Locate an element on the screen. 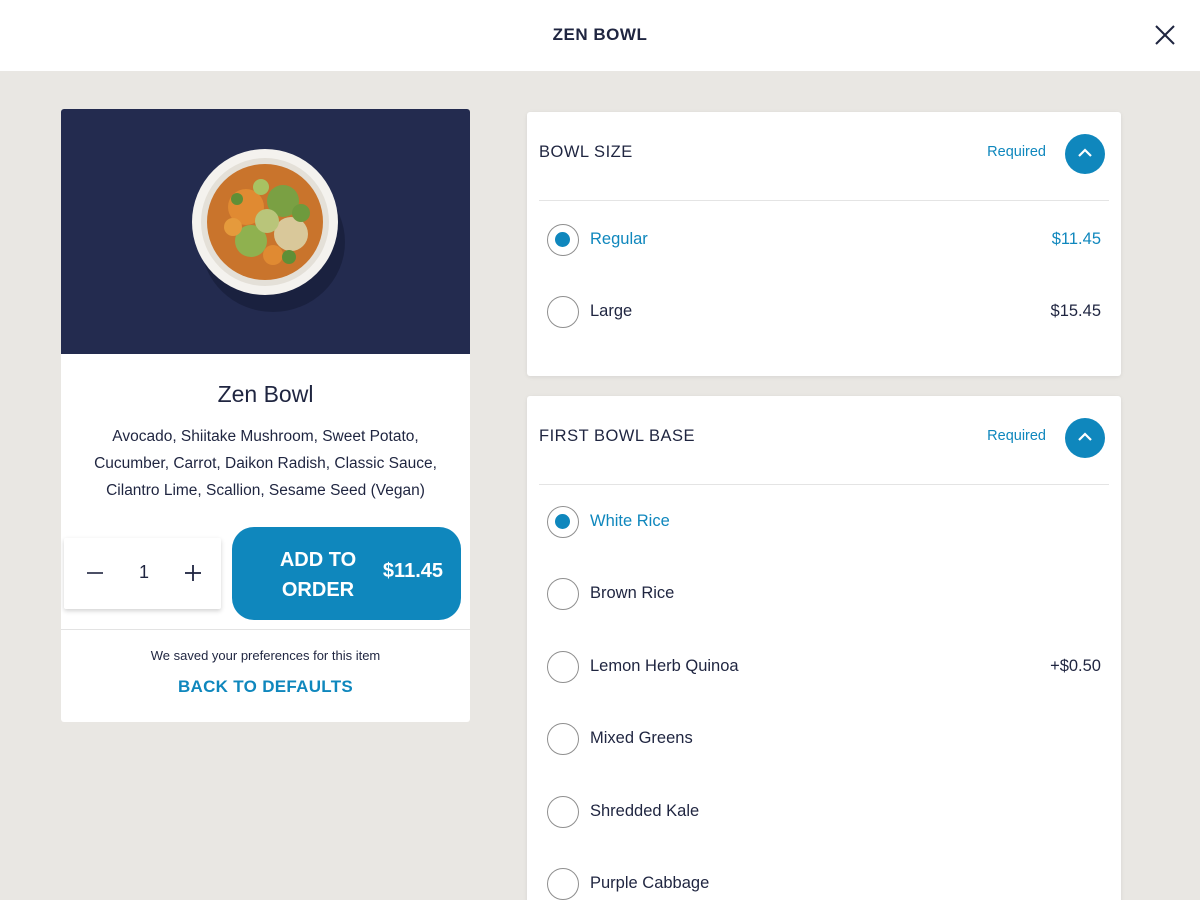 The width and height of the screenshot is (1200, 900). option-label: Large is located at coordinates (611, 311).